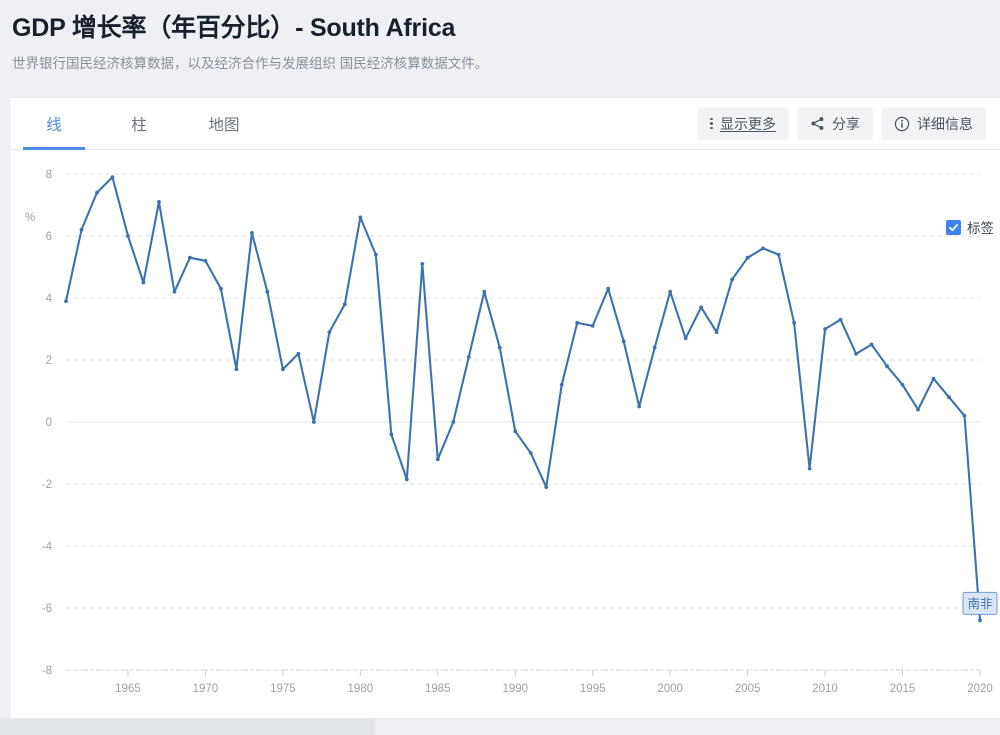  I want to click on details-label: 详细信息, so click(945, 123).